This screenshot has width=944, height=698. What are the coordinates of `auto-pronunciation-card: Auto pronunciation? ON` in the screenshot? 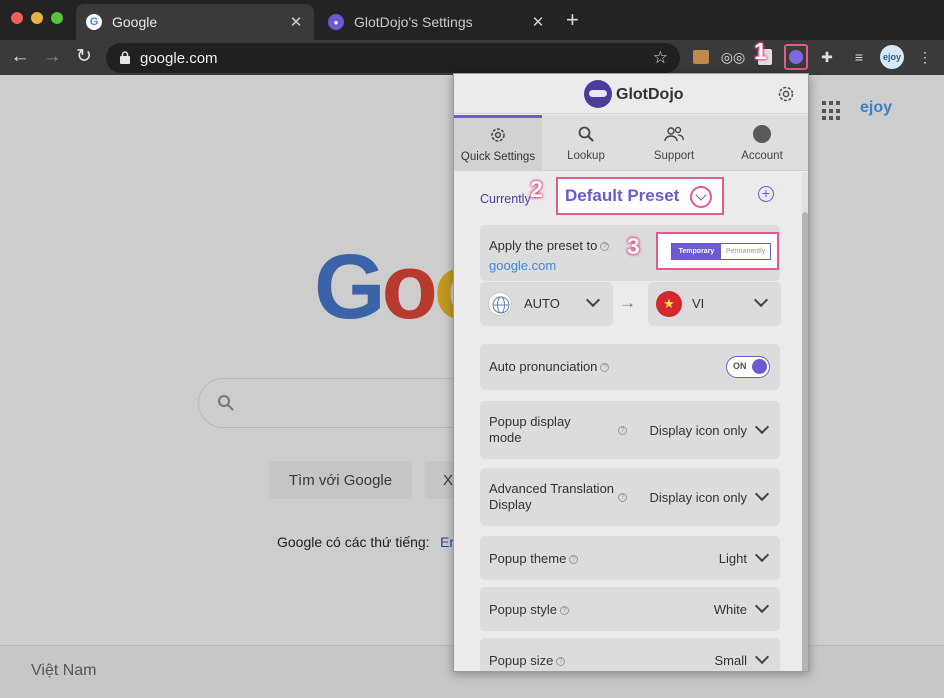 It's located at (630, 367).